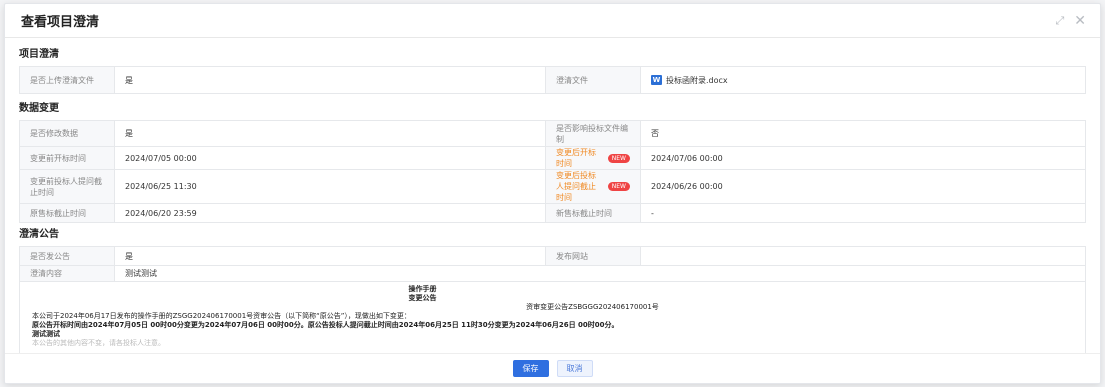 This screenshot has width=1105, height=387. I want to click on section-title-notice: 澄清公告, so click(39, 234).